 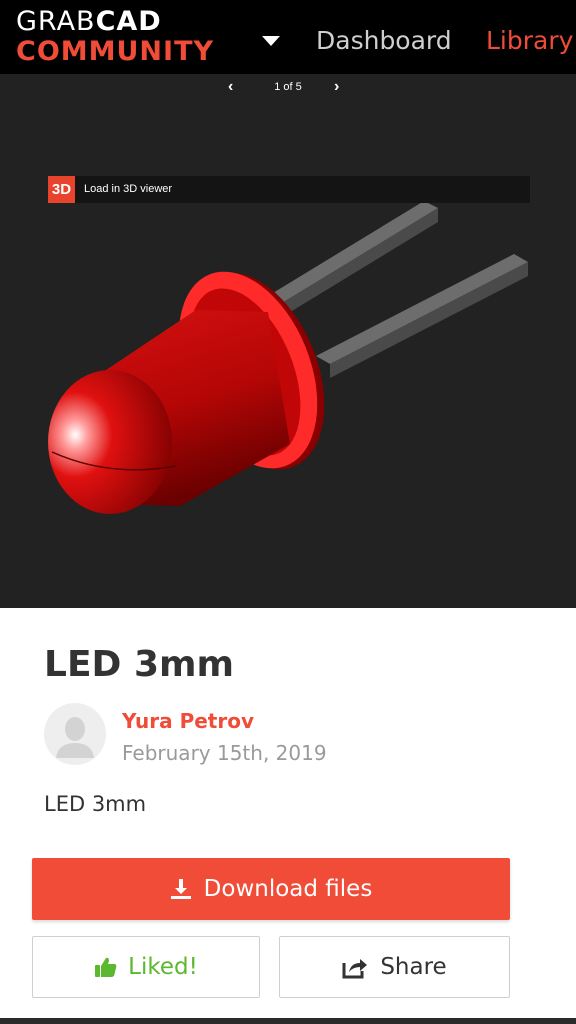 I want to click on image-pager: ‹ 1 of 5 ›, so click(x=288, y=88).